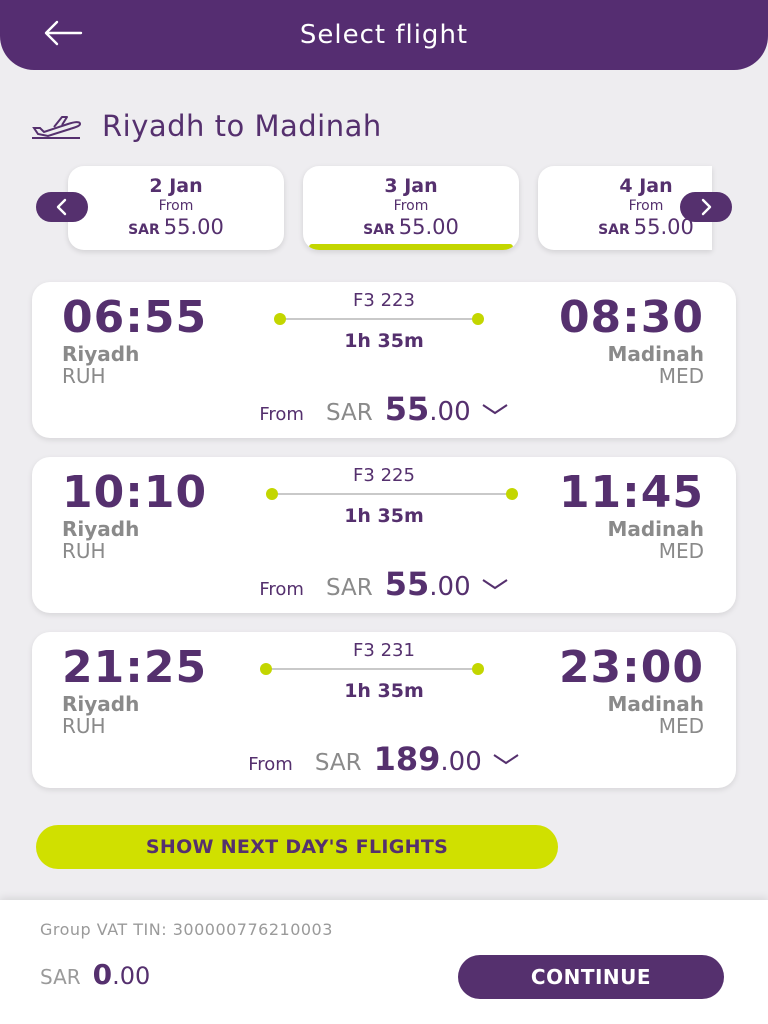 The height and width of the screenshot is (1024, 768). I want to click on next-date-button, so click(706, 207).